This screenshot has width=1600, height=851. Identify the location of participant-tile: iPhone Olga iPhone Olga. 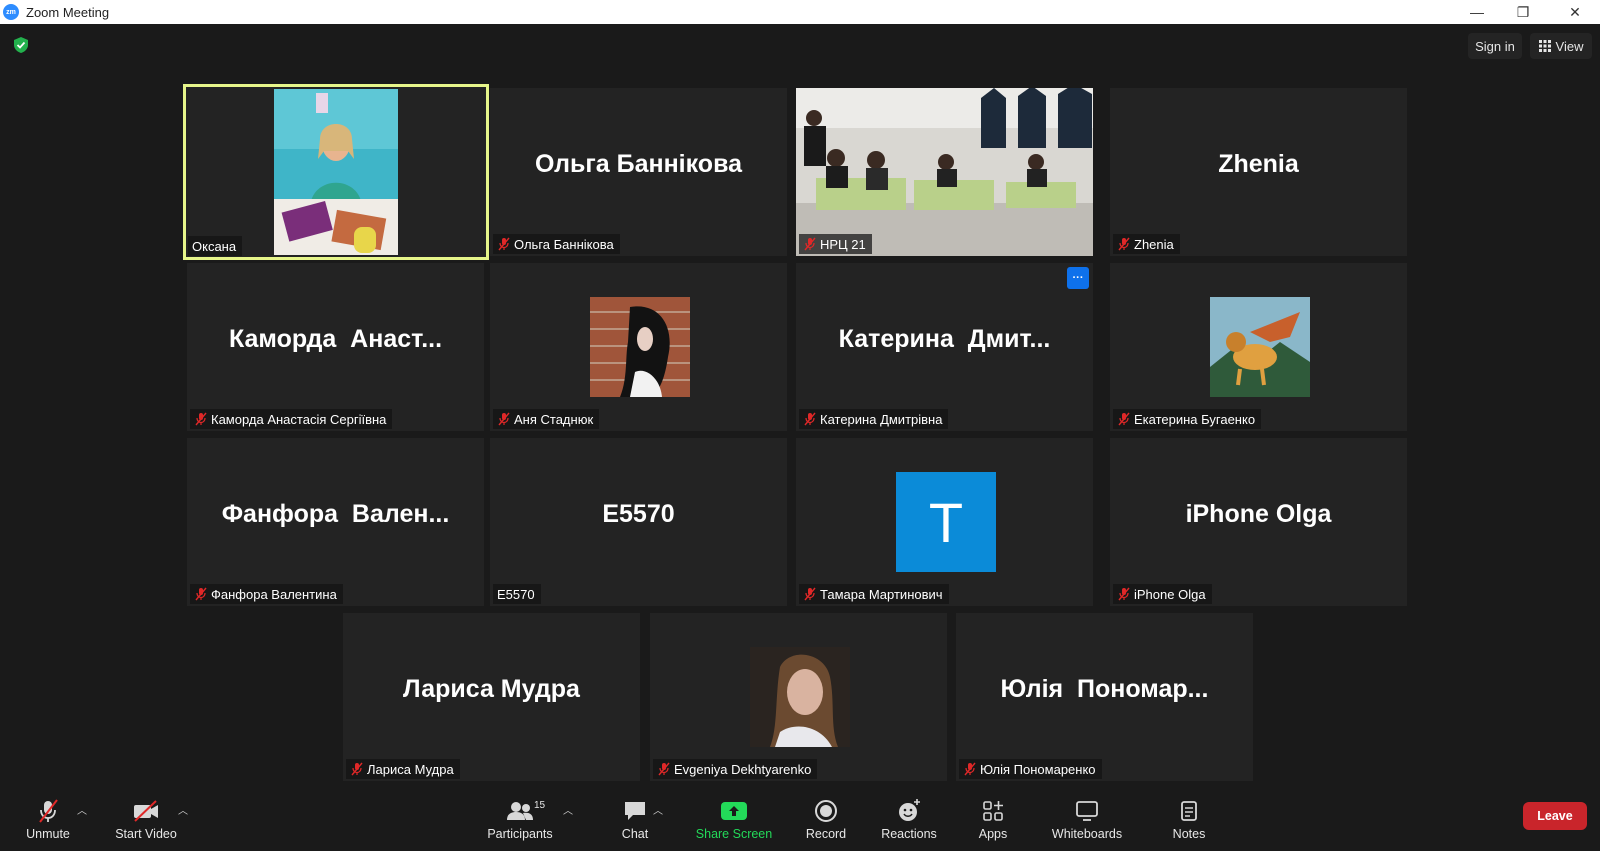
(1258, 522).